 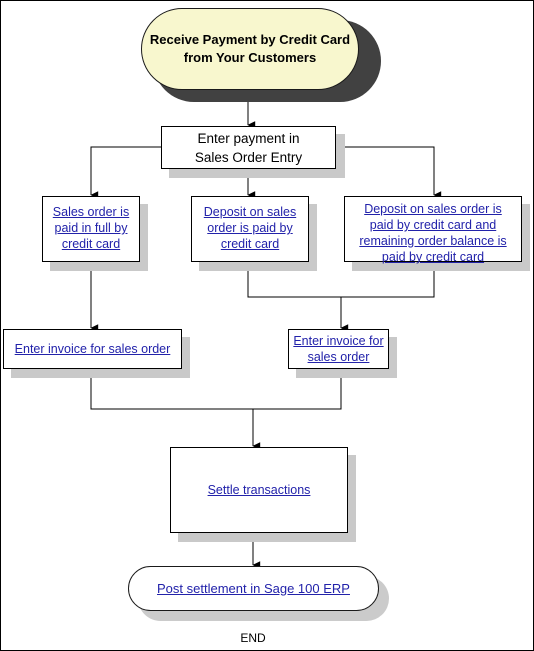 What do you see at coordinates (433, 209) in the screenshot?
I see `branch3-line-1: Deposit on sales order is` at bounding box center [433, 209].